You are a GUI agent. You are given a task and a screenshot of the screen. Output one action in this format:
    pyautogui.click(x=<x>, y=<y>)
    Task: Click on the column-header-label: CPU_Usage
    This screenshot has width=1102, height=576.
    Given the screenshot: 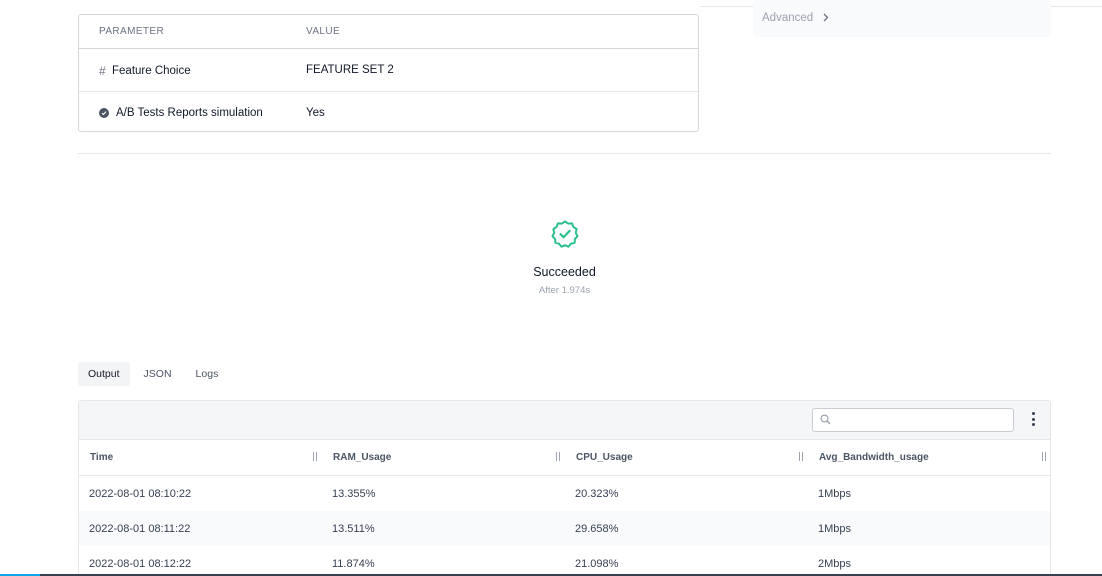 What is the action you would take?
    pyautogui.click(x=604, y=457)
    